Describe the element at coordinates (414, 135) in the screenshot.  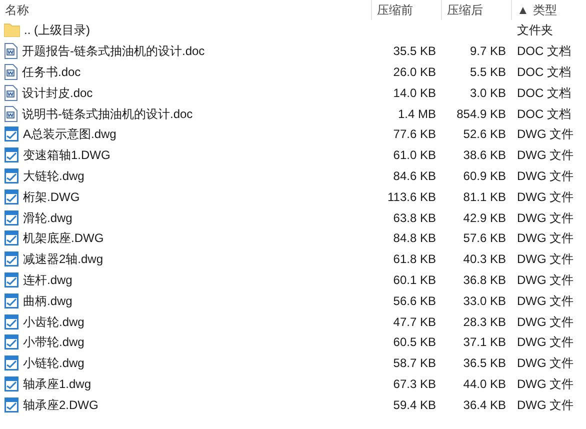
I see `original-size: 77.6 KB` at that location.